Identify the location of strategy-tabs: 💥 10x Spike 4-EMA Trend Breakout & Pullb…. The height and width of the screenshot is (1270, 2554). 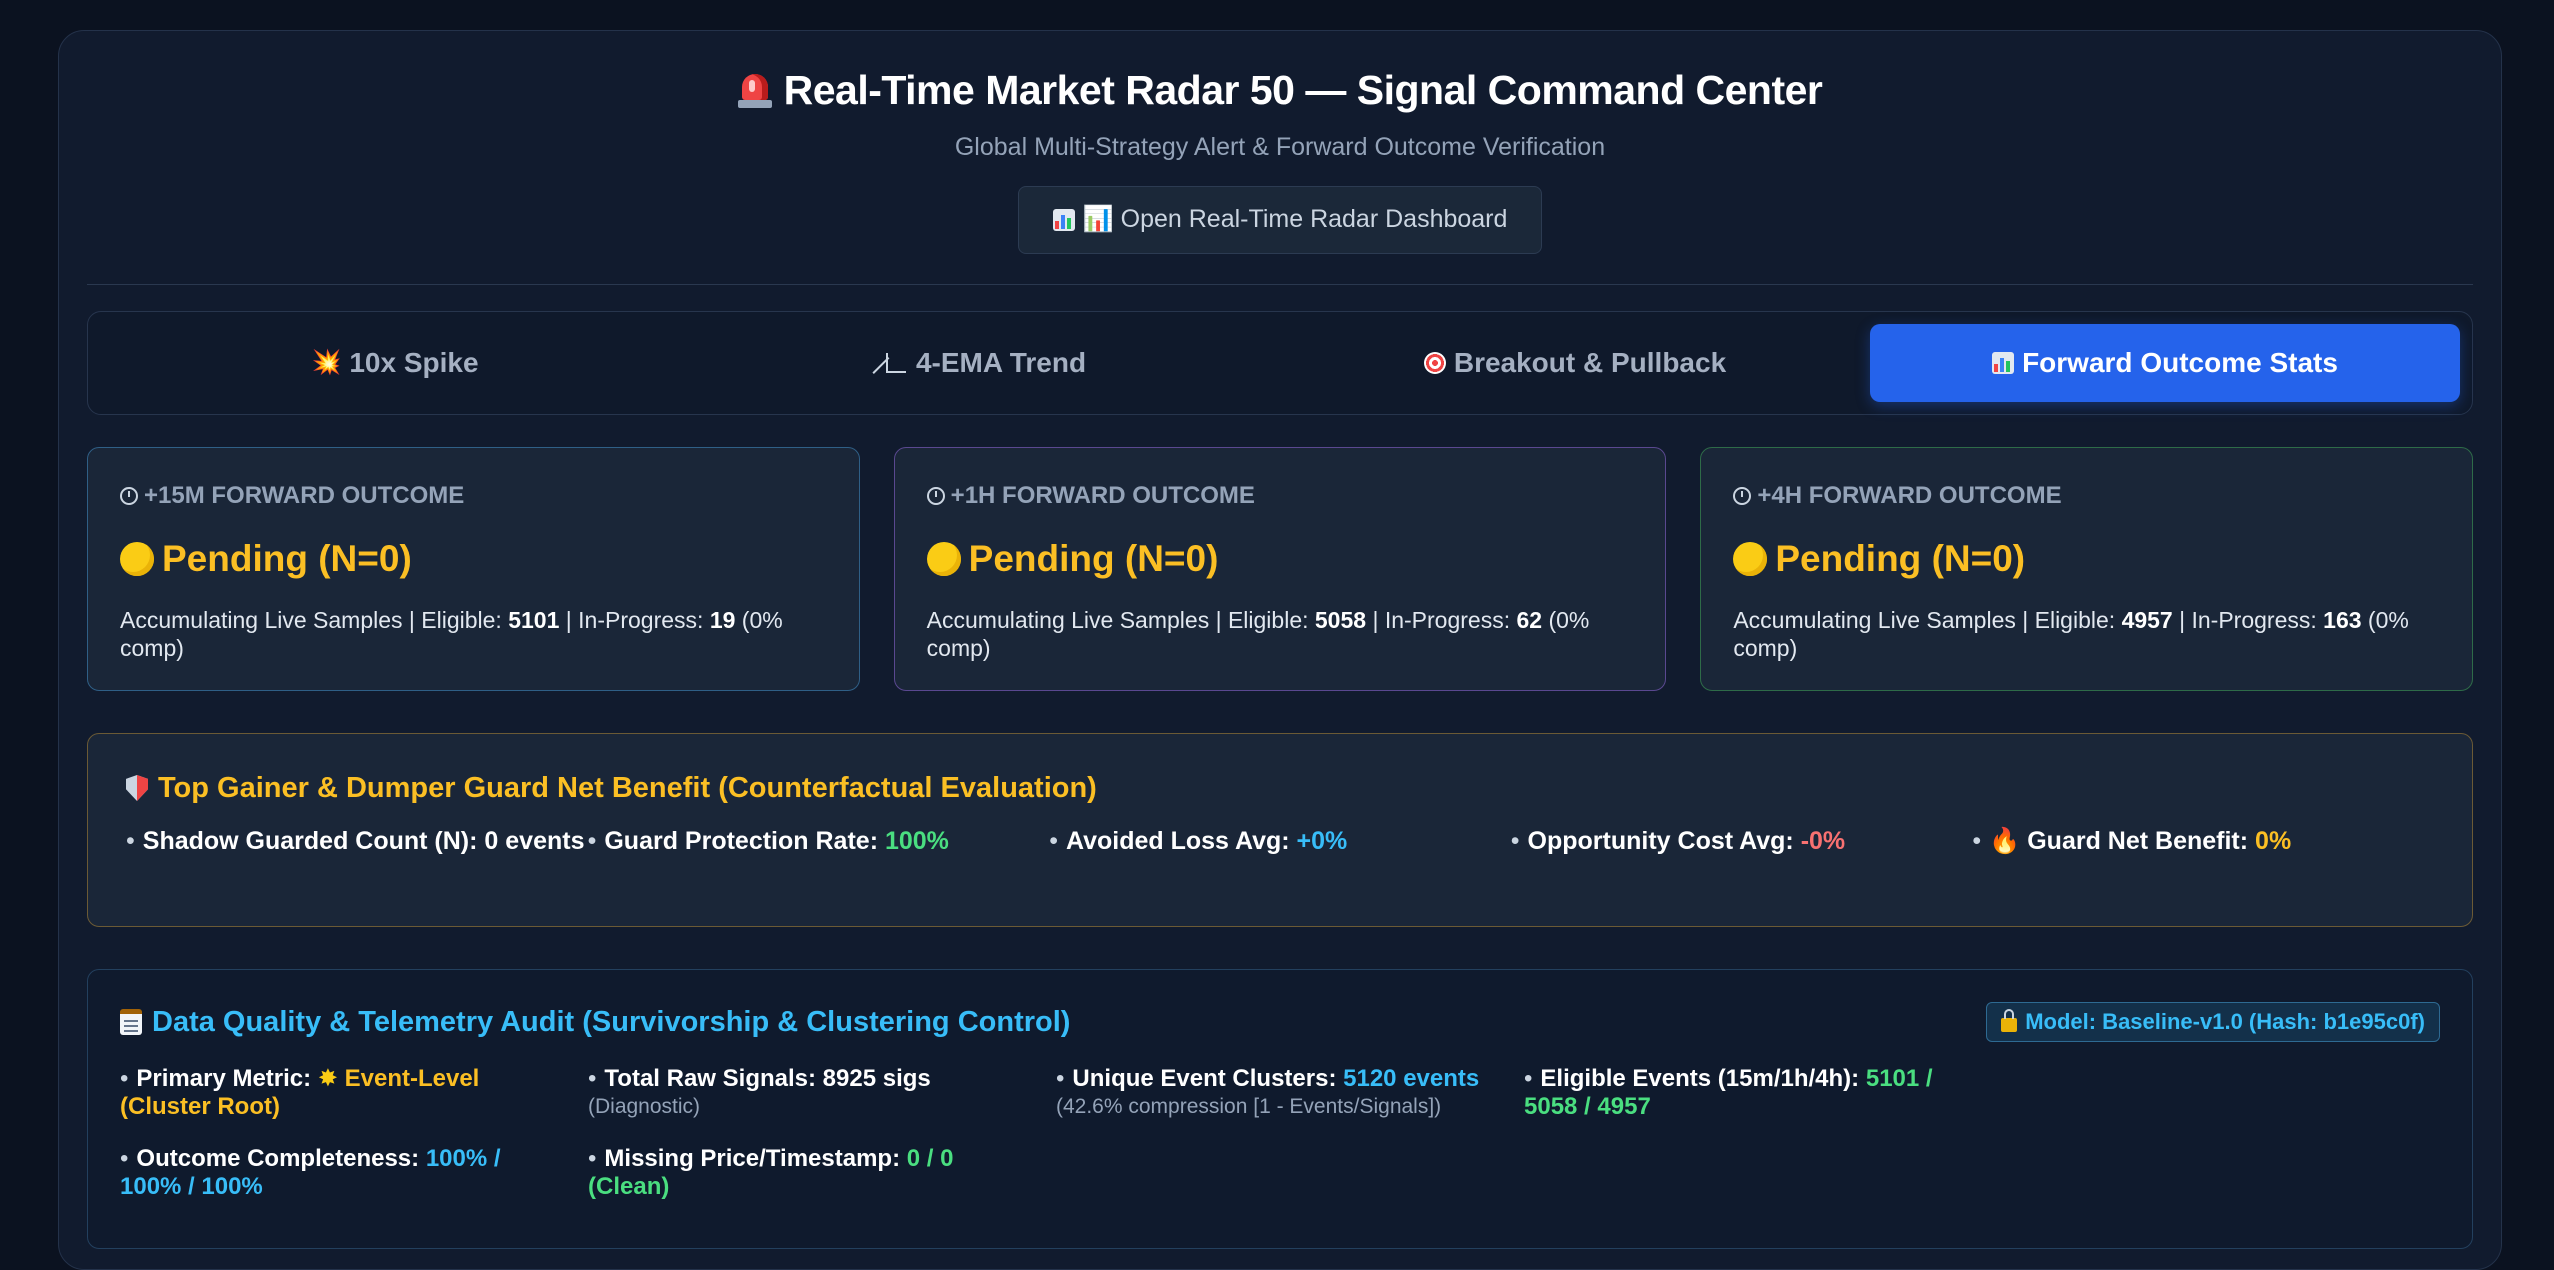
(1280, 362).